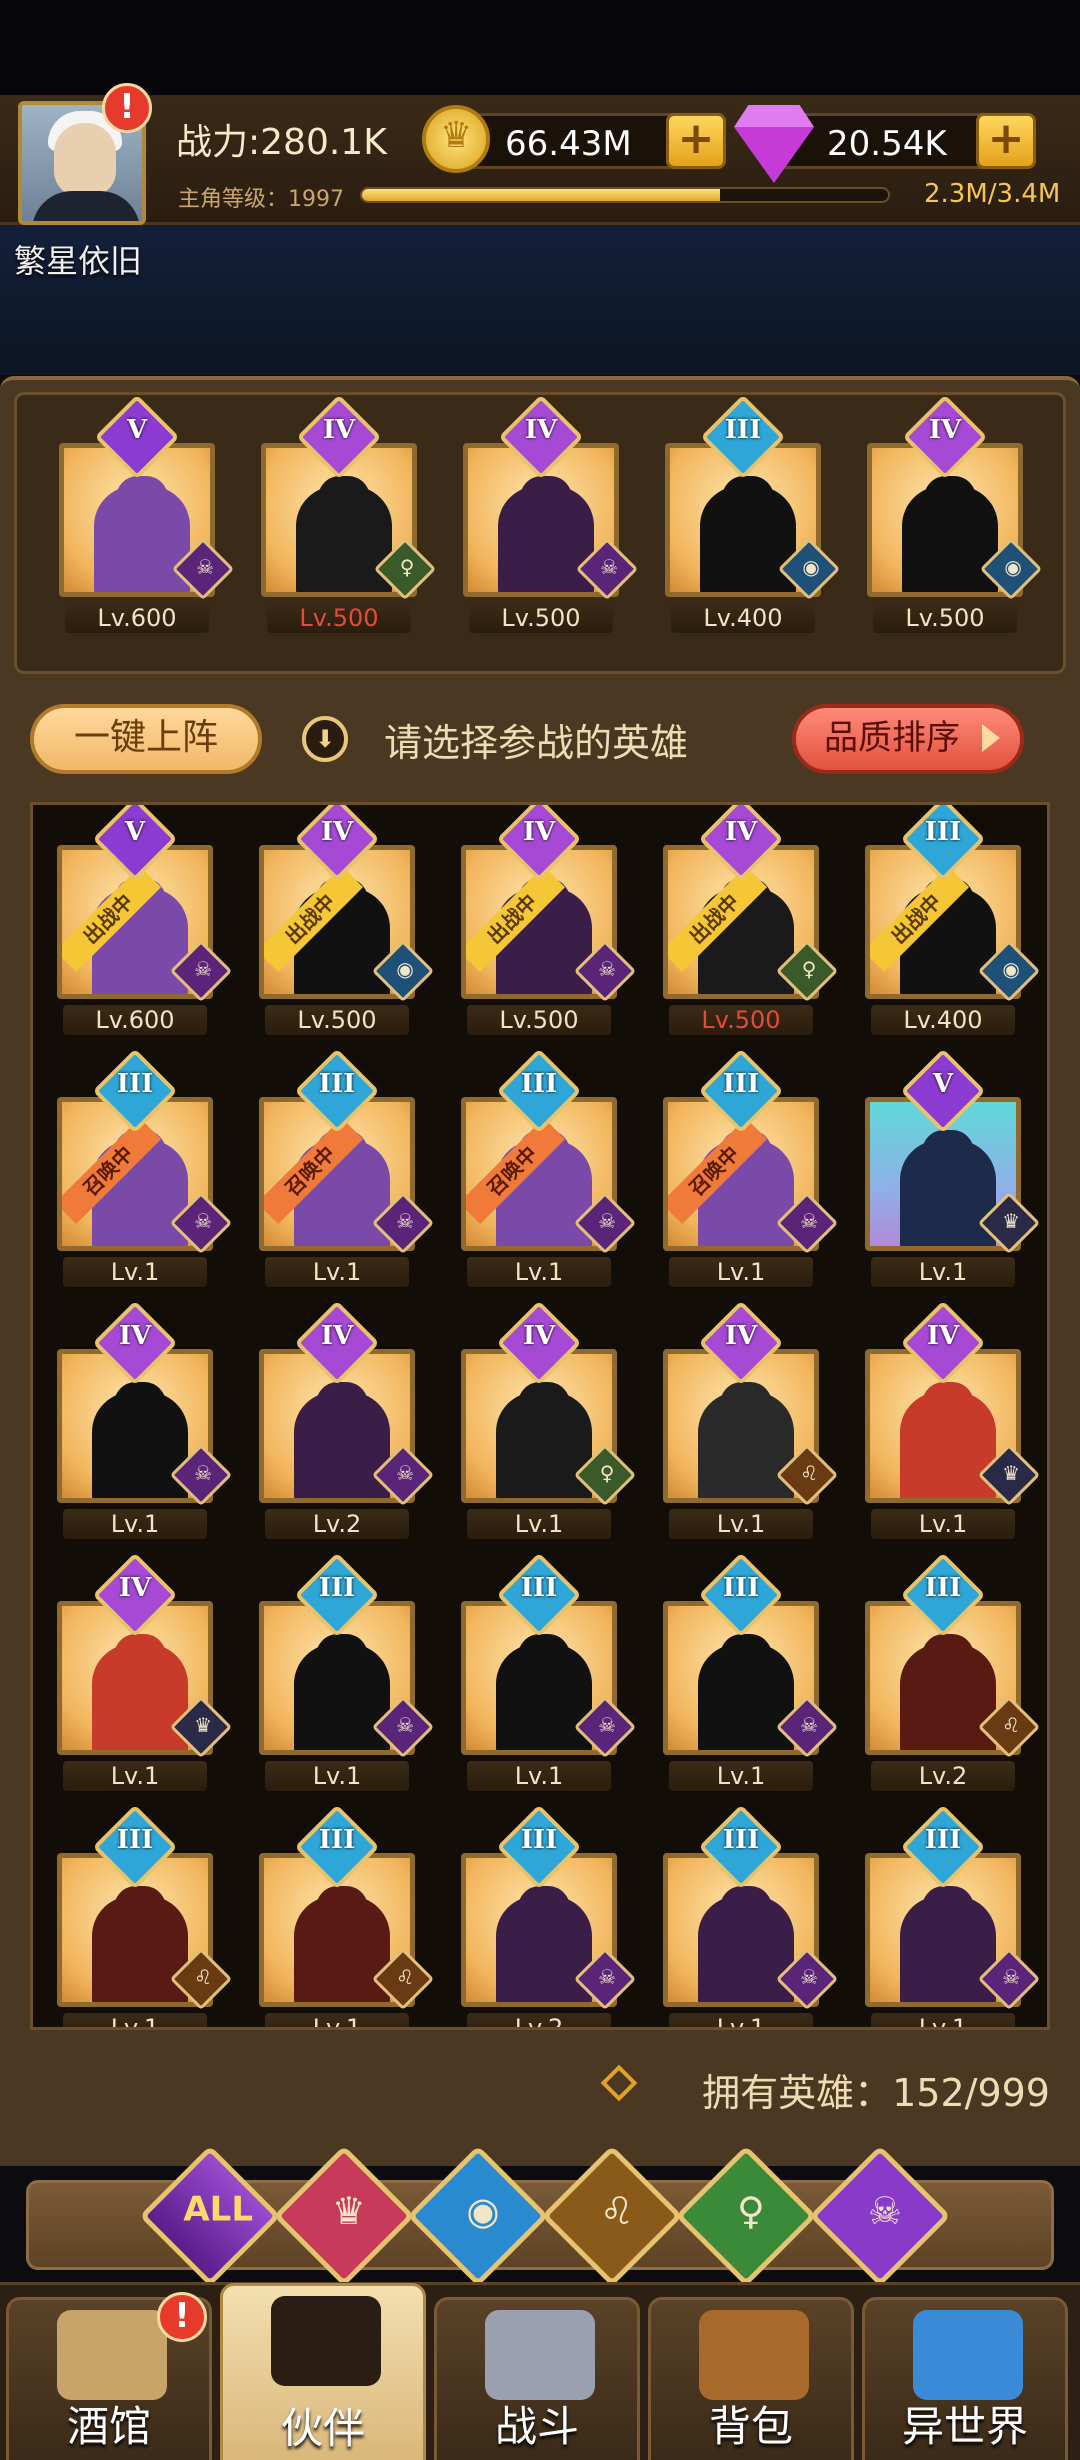 The height and width of the screenshot is (2460, 1080). Describe the element at coordinates (86, 206) in the screenshot. I see `avatar-coat` at that location.